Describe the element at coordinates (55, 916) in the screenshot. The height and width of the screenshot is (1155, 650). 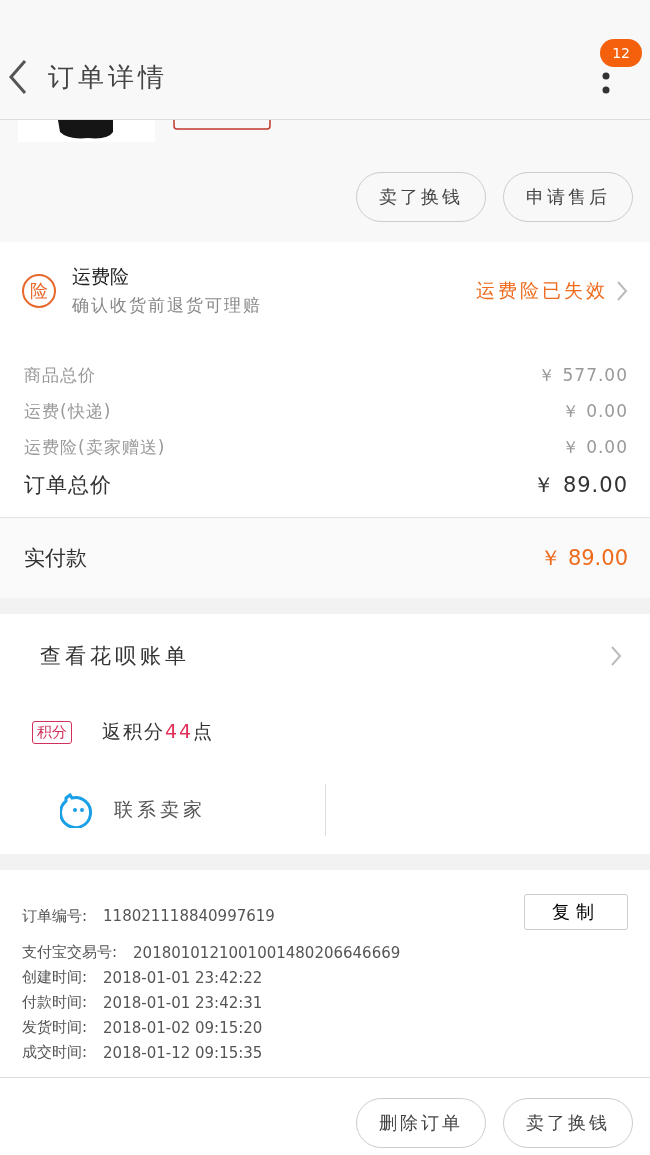
I see `info-label: 订单编号:` at that location.